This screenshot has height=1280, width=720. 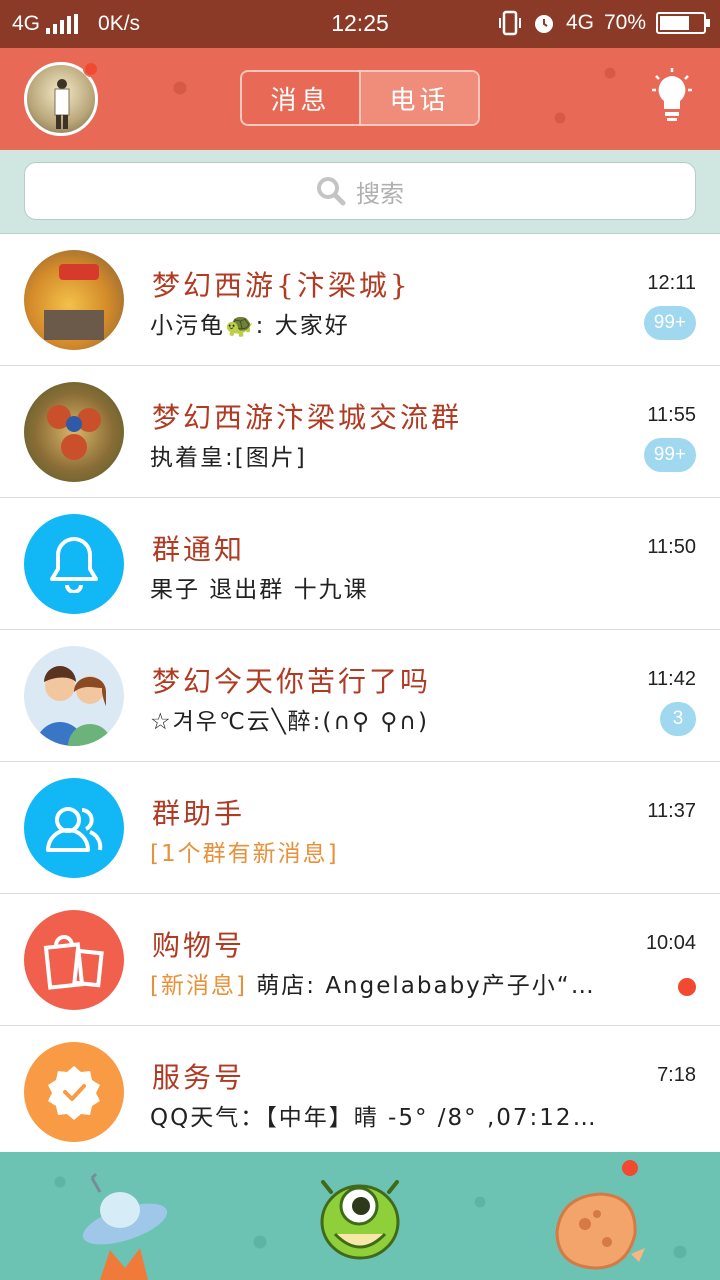 I want to click on status-right: 4G 70%, so click(x=604, y=23).